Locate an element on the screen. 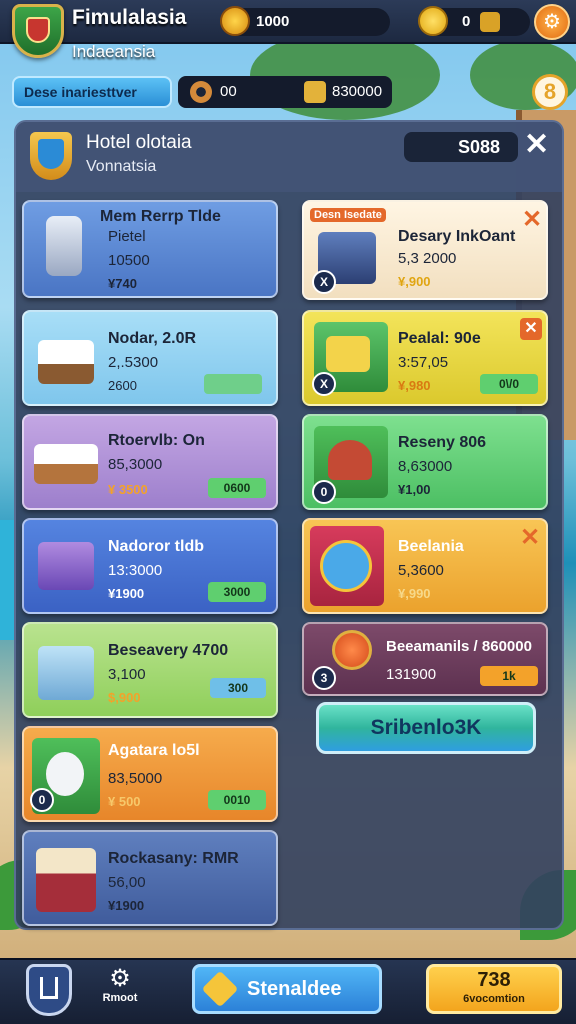 The image size is (576, 1024). panel-title: Hotel olotaia is located at coordinates (139, 142).